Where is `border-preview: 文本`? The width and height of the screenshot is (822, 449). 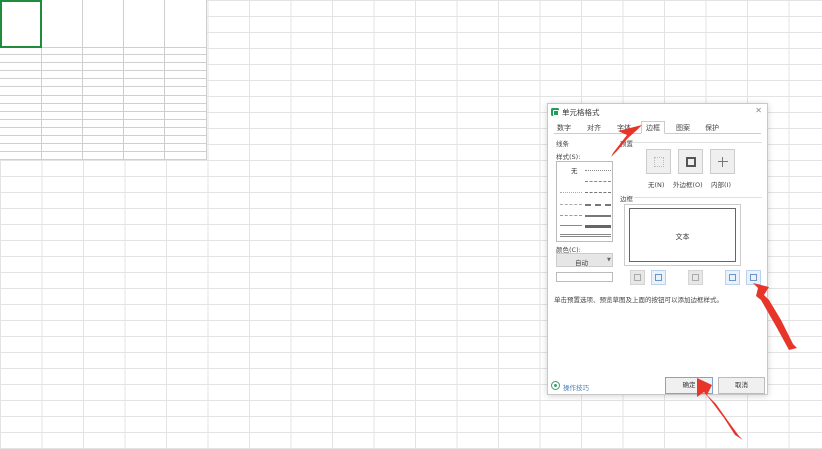
border-preview: 文本 is located at coordinates (682, 235).